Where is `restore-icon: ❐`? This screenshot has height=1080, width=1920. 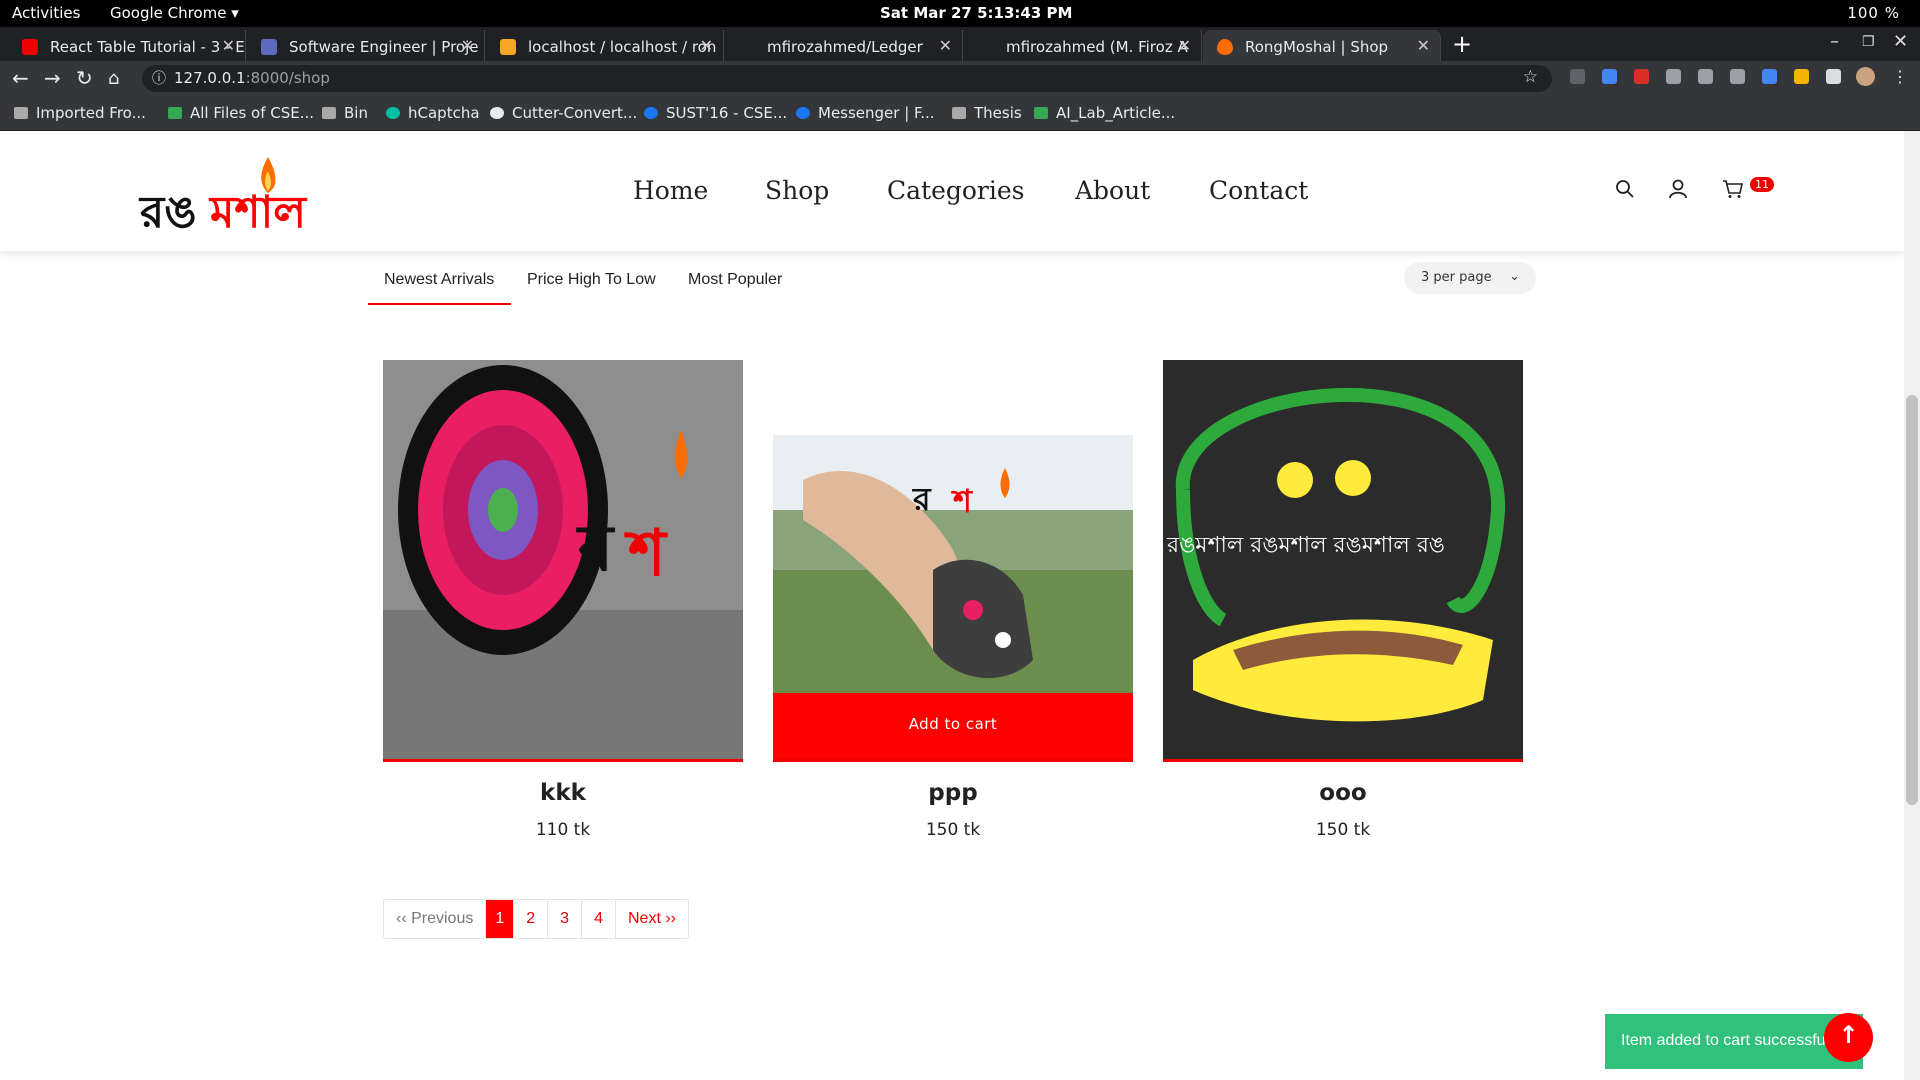 restore-icon: ❐ is located at coordinates (1868, 42).